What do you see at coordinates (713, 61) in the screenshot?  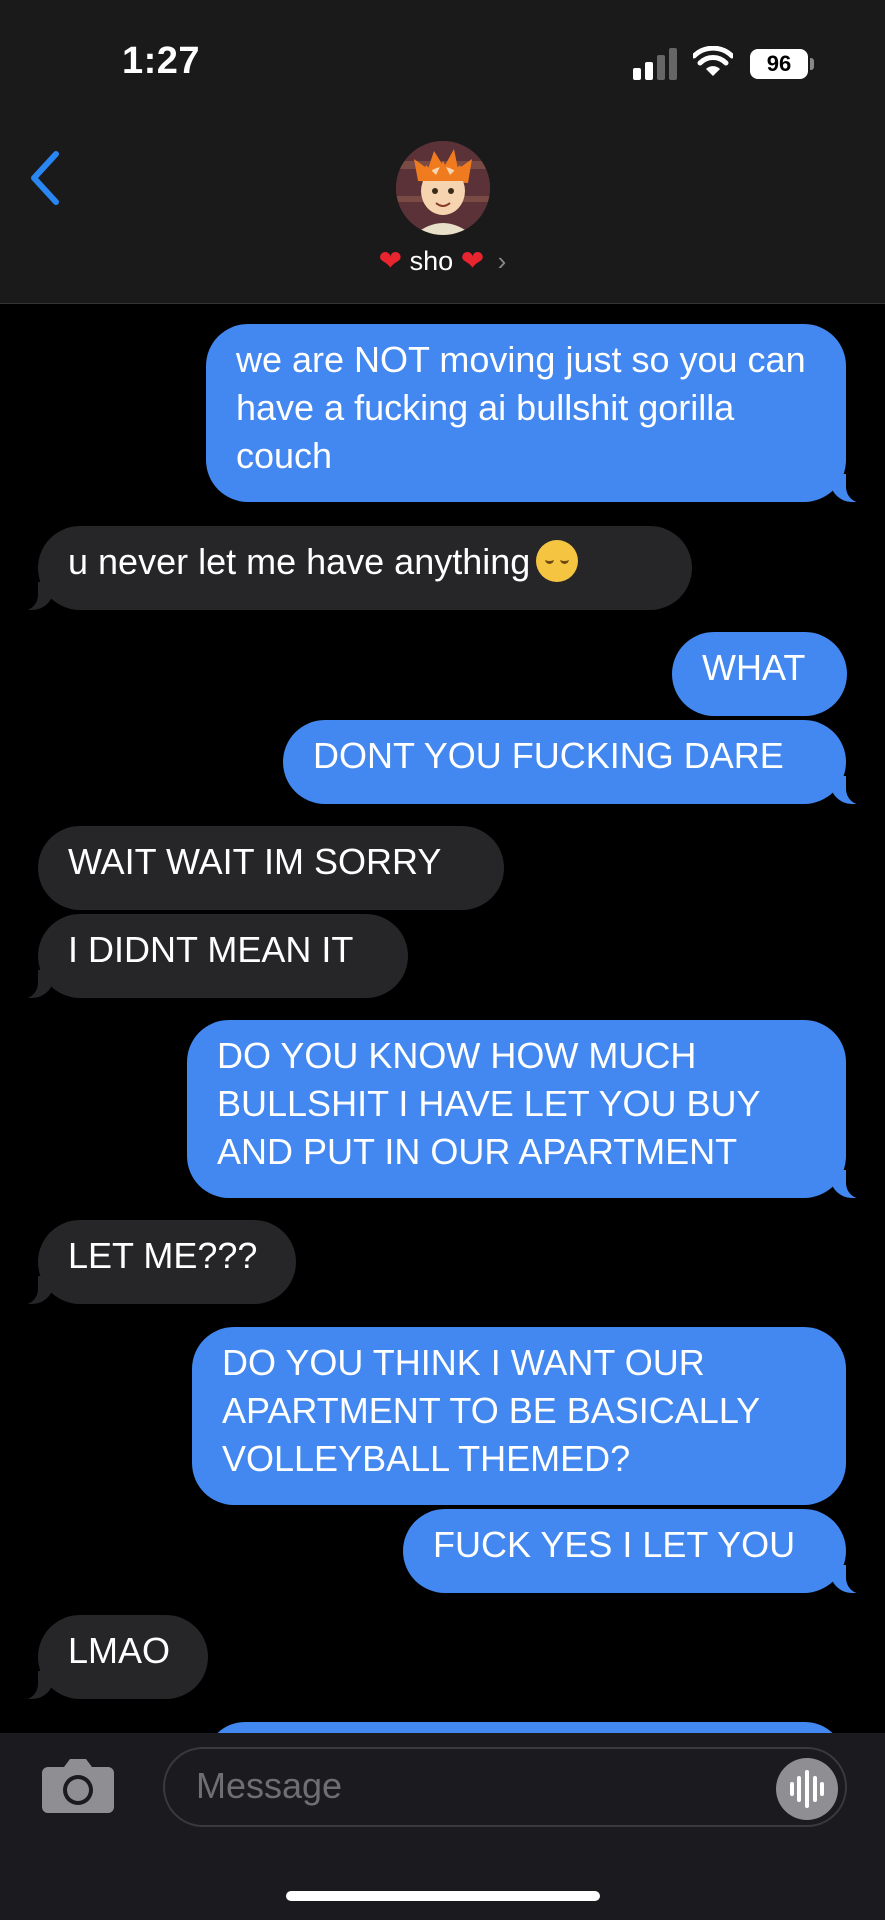 I see `wifi-icon` at bounding box center [713, 61].